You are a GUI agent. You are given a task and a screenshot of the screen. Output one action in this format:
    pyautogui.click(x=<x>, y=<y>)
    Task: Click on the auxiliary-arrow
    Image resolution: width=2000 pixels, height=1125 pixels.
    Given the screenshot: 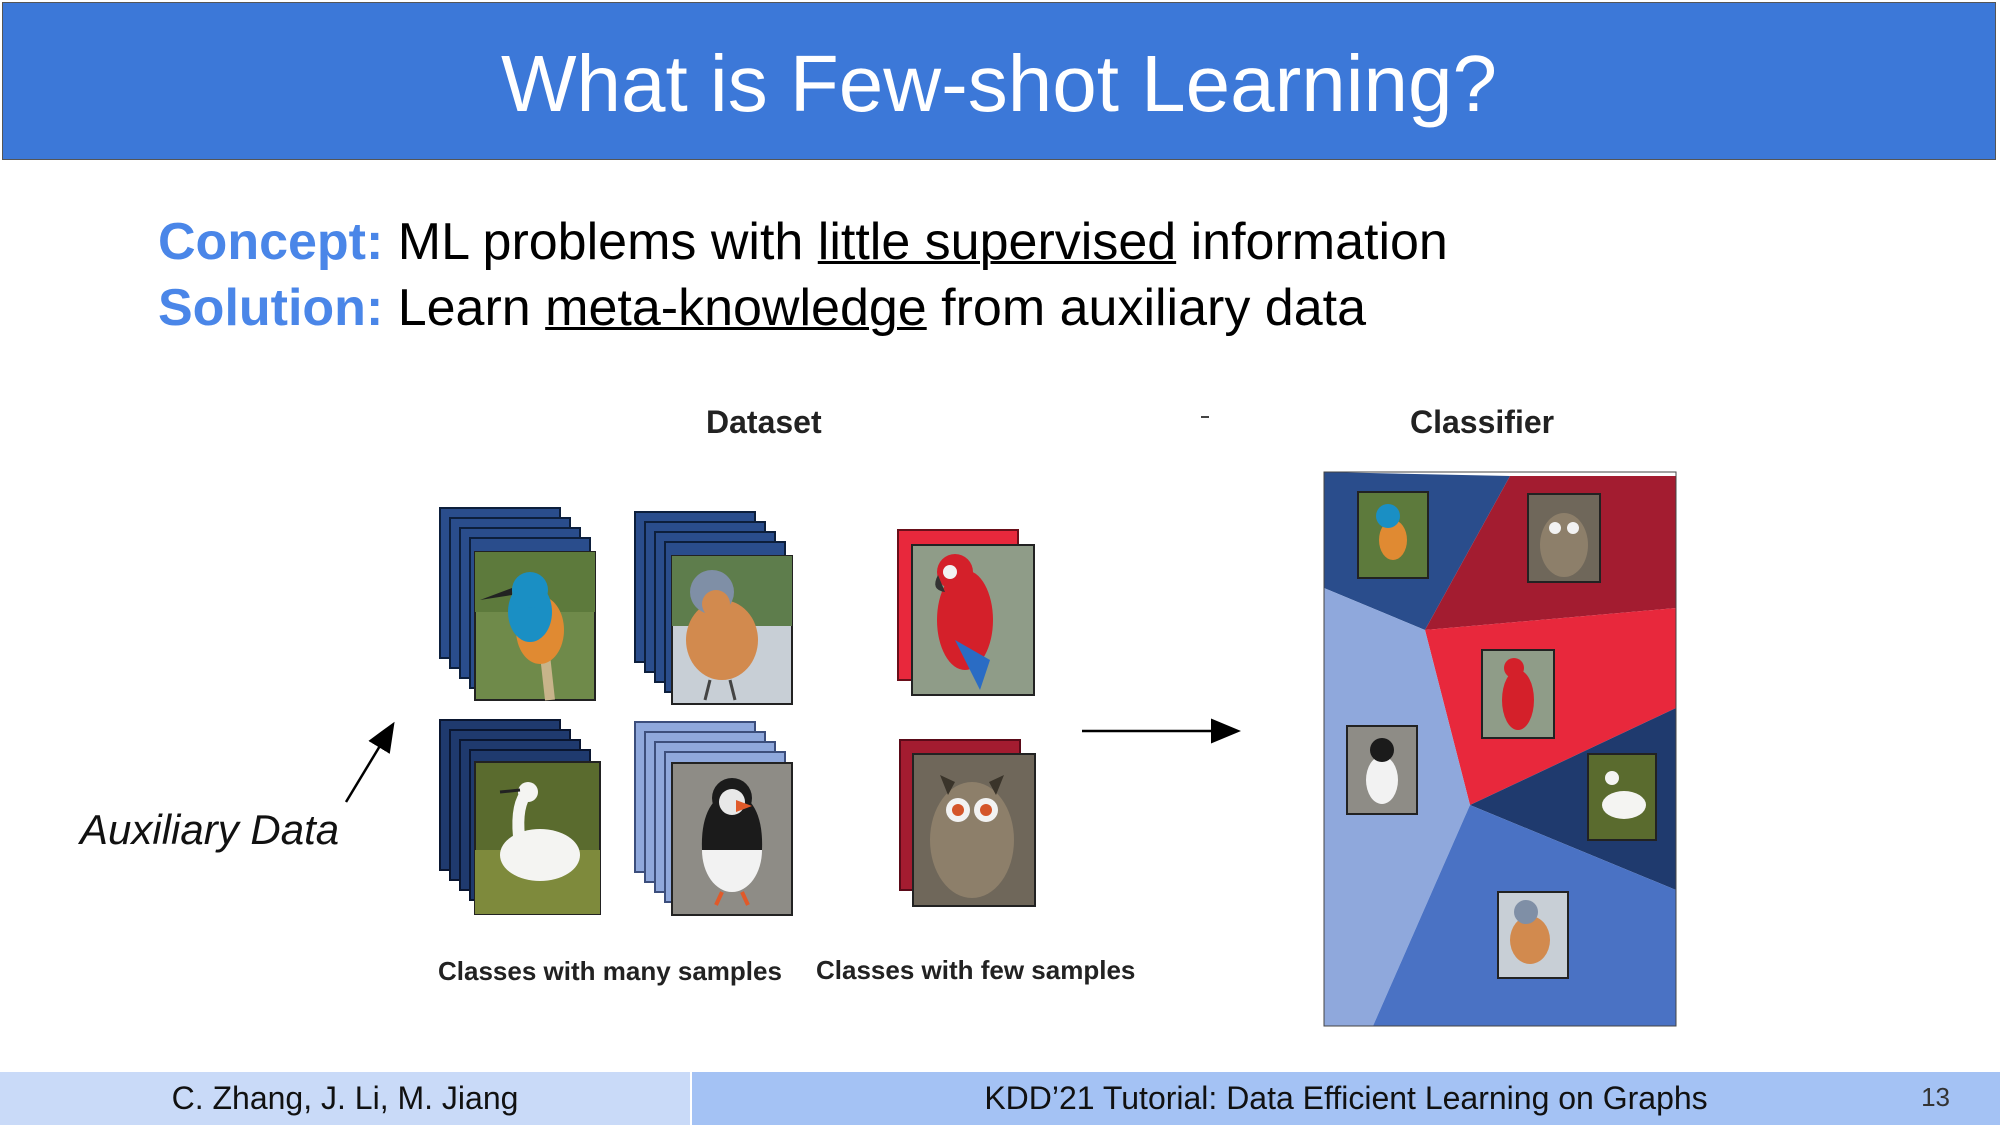 What is the action you would take?
    pyautogui.click(x=369, y=762)
    